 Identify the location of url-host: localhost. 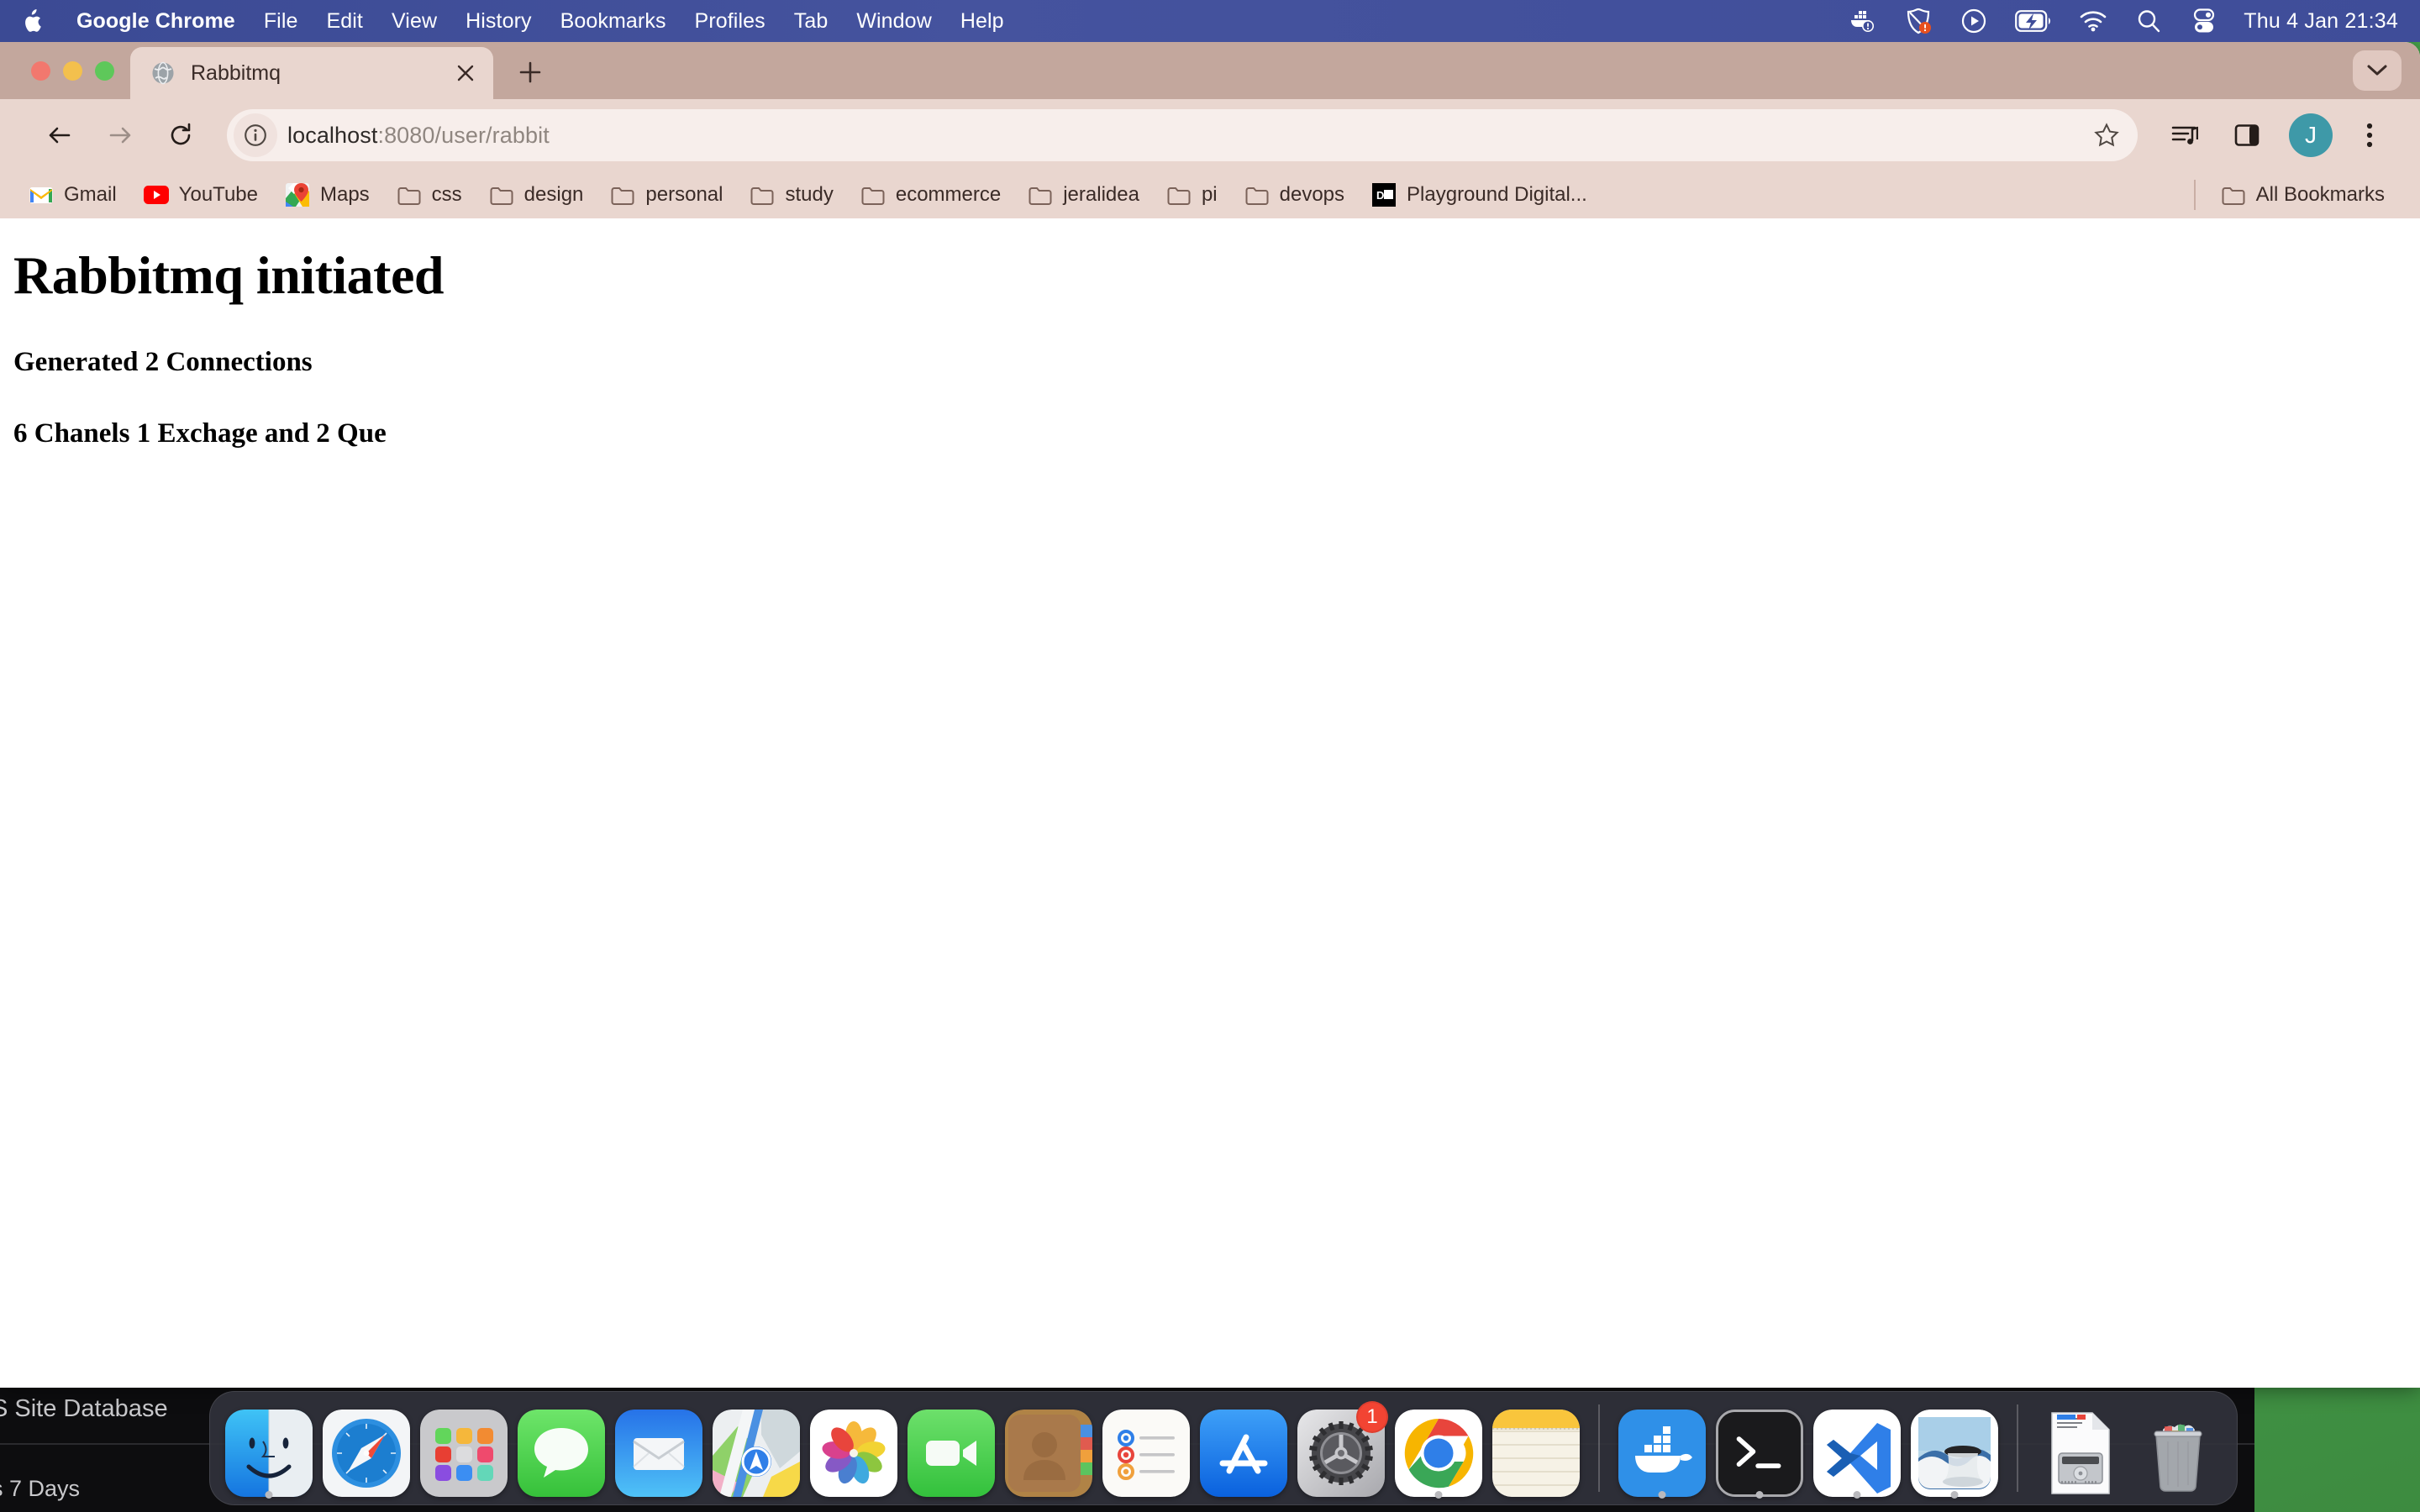
(332, 135).